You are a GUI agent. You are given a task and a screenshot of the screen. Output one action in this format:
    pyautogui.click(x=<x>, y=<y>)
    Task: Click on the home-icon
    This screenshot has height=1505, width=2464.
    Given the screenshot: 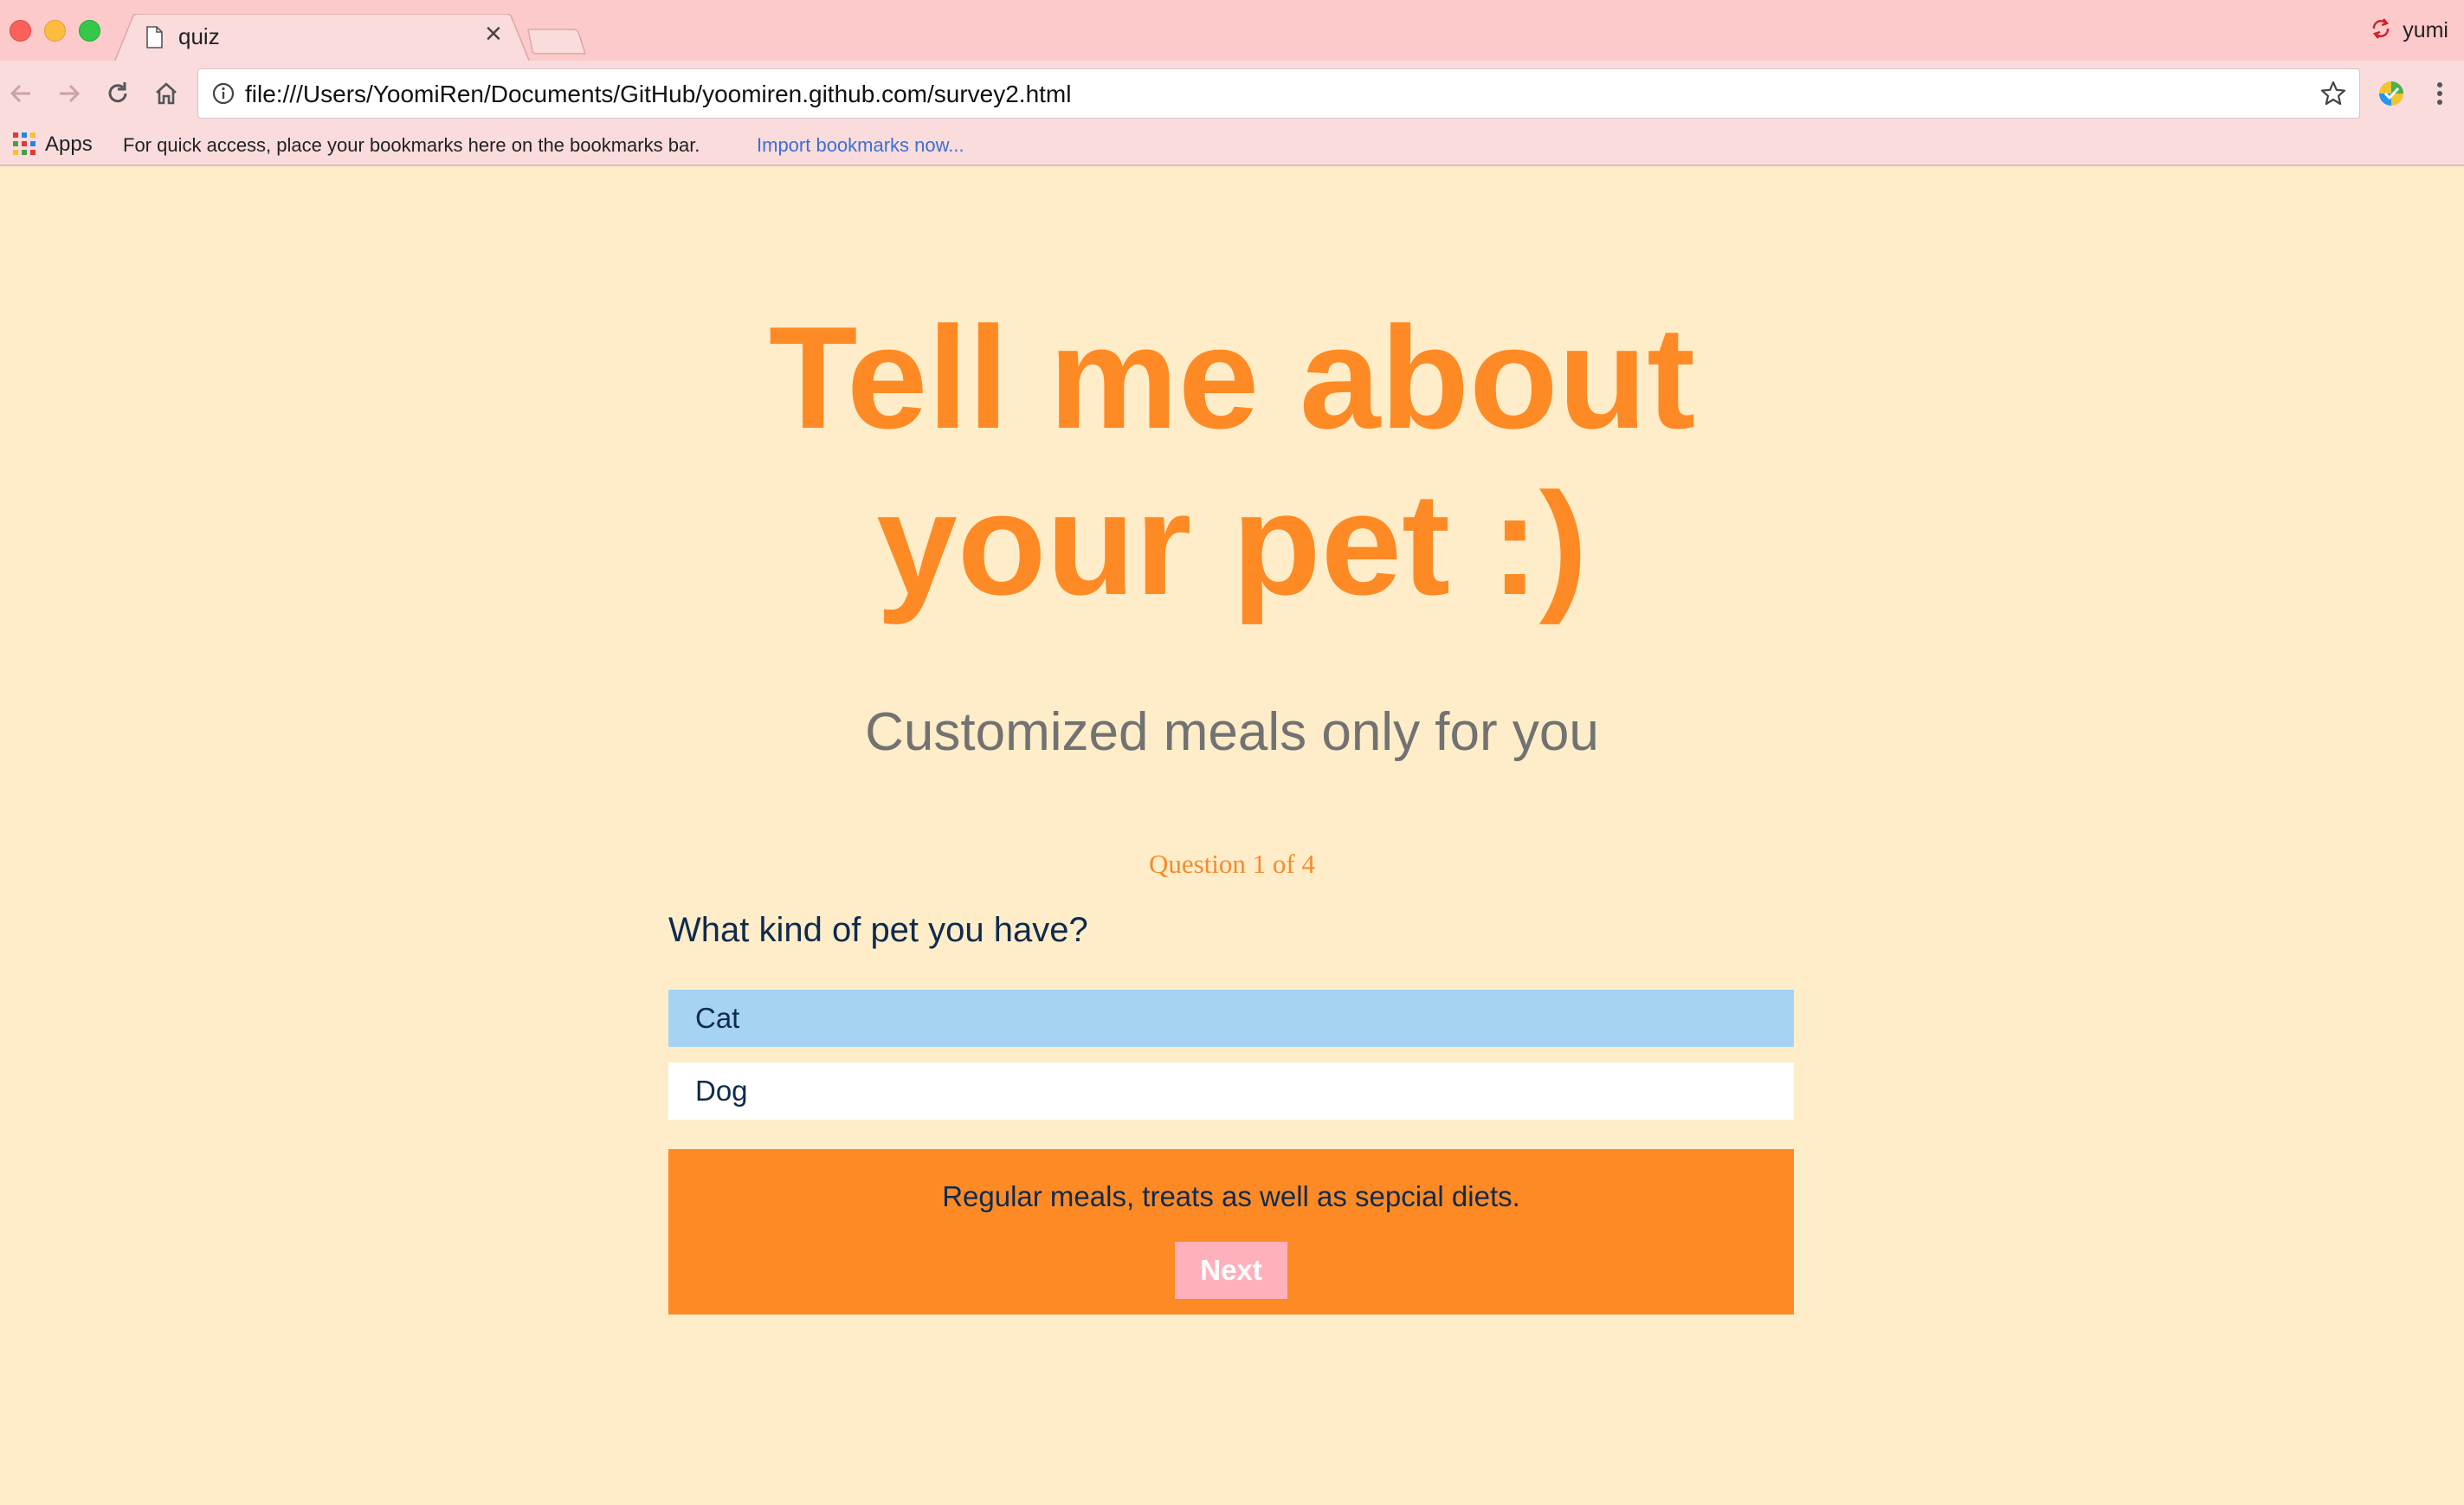 What is the action you would take?
    pyautogui.click(x=166, y=94)
    